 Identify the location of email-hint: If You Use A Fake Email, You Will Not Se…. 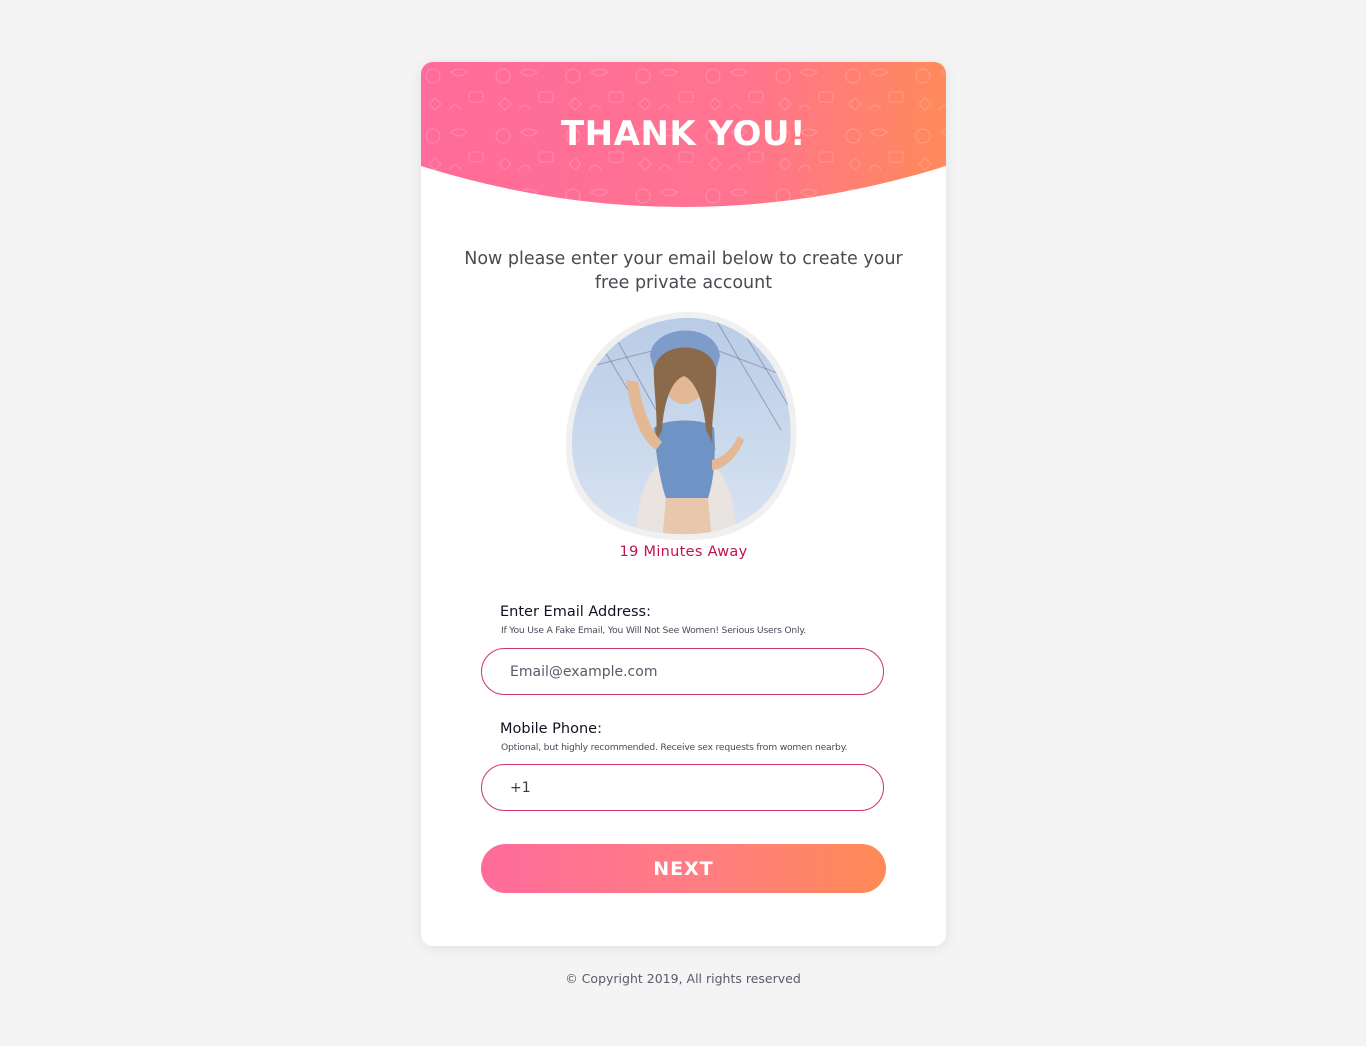
(654, 630).